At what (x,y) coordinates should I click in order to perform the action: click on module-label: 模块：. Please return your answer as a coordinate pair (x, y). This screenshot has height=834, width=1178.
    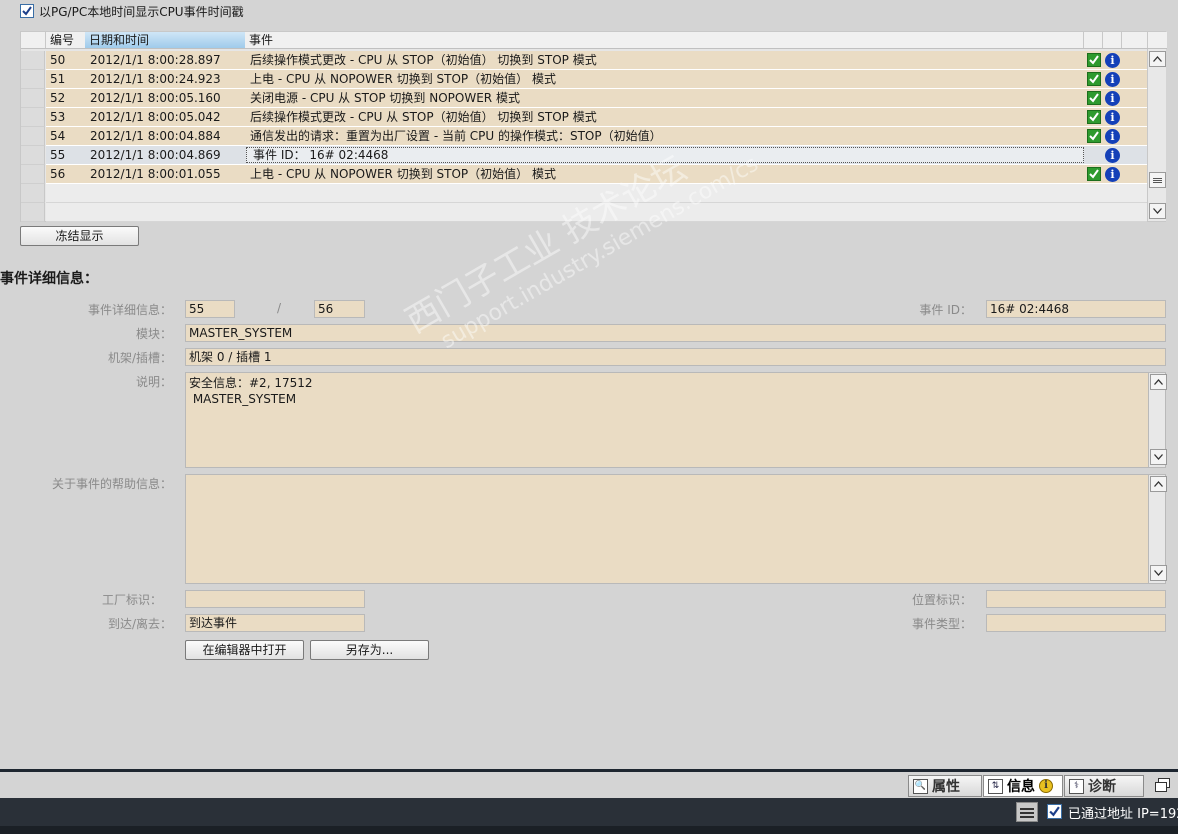
    Looking at the image, I should click on (153, 334).